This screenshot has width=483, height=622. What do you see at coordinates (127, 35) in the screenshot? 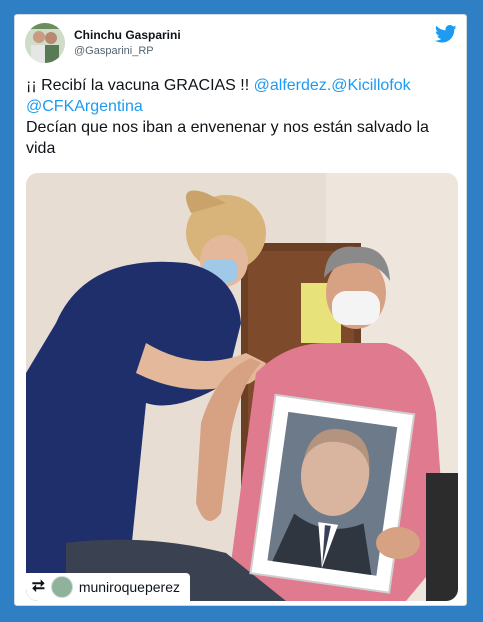
I see `author-display-name: Chinchu Gasparini` at bounding box center [127, 35].